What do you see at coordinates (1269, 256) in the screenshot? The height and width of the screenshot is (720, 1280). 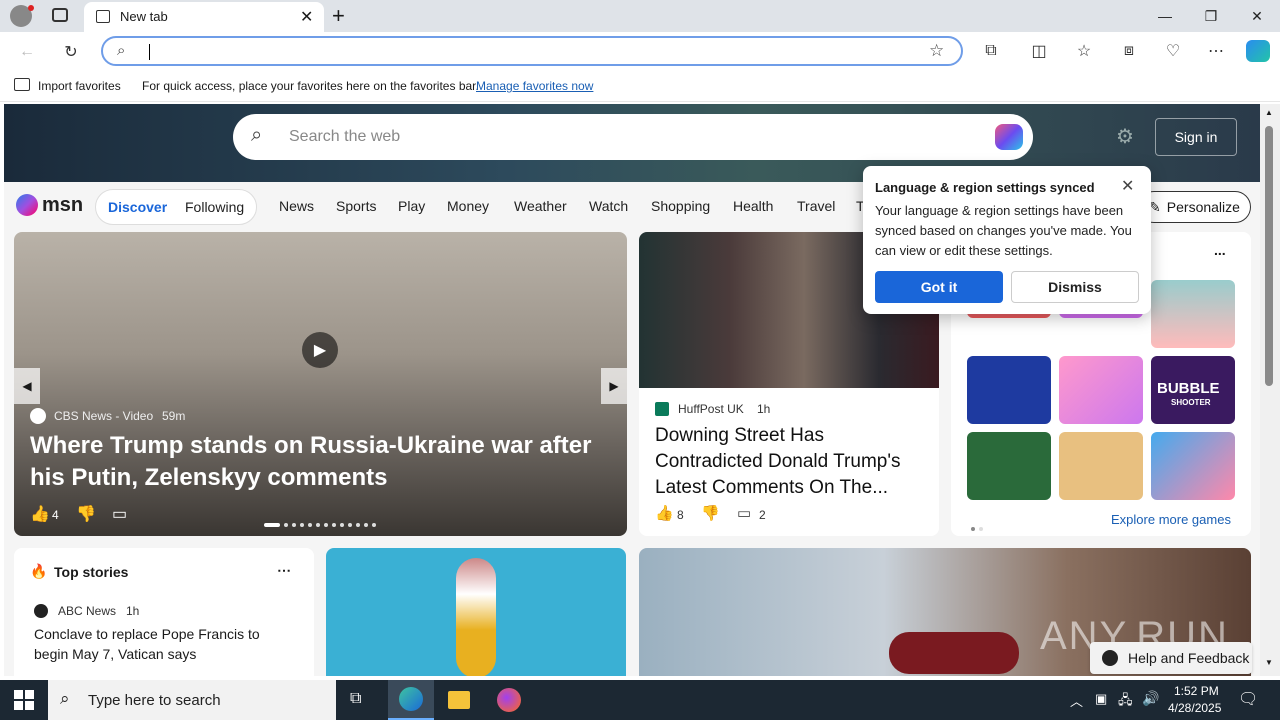 I see `scroll-thumb` at bounding box center [1269, 256].